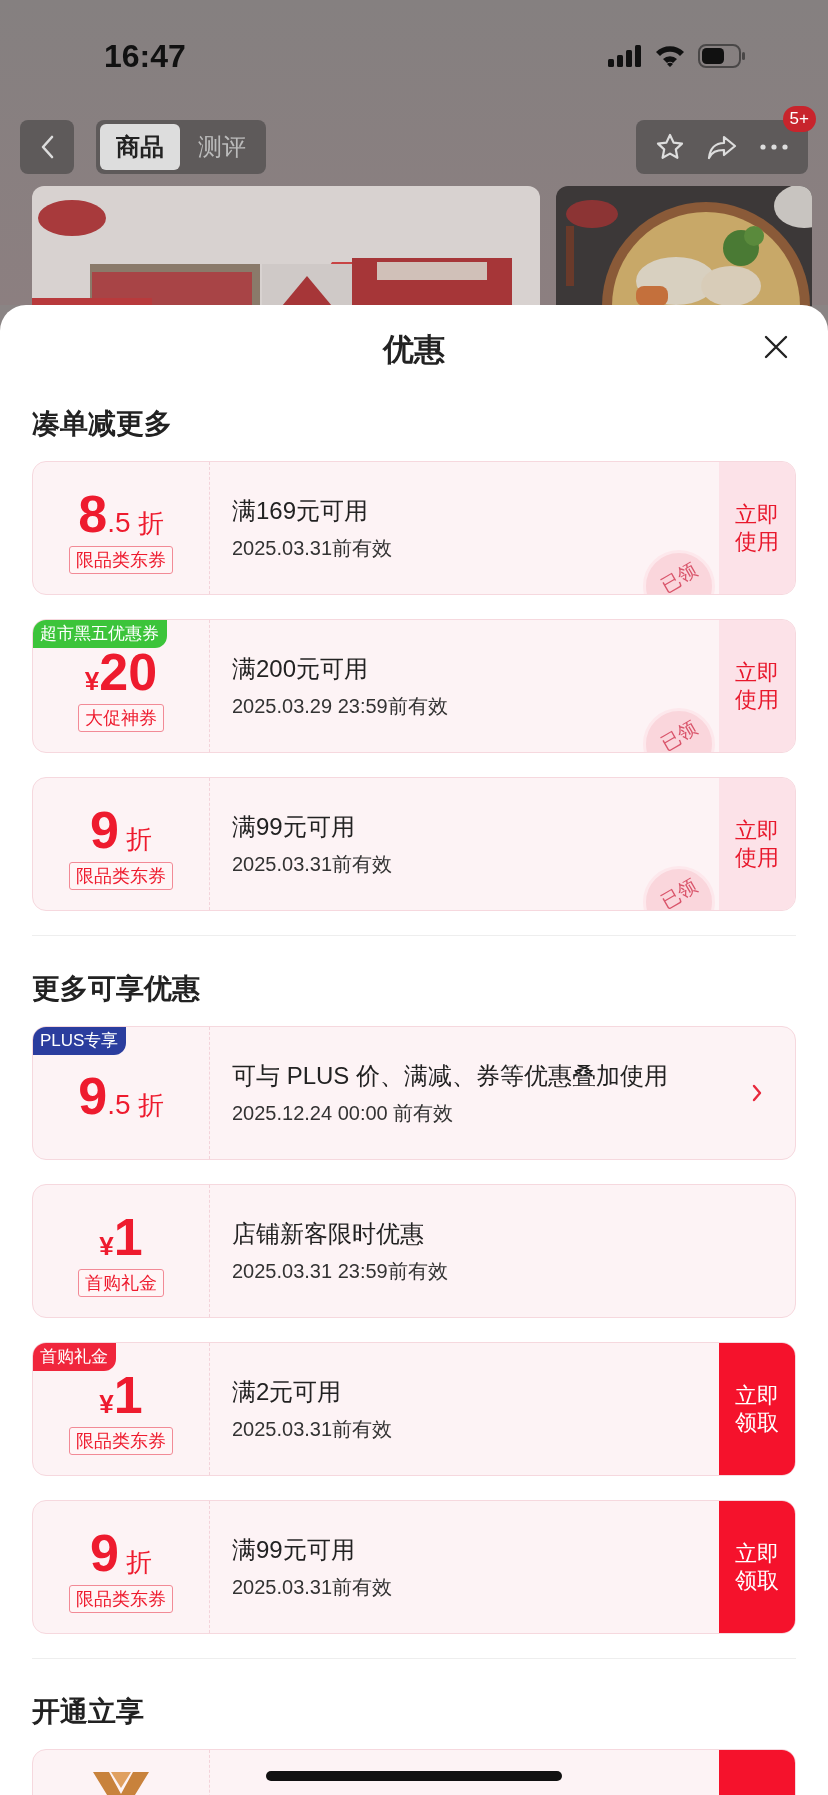 The image size is (828, 1795). I want to click on signal-icon, so click(625, 56).